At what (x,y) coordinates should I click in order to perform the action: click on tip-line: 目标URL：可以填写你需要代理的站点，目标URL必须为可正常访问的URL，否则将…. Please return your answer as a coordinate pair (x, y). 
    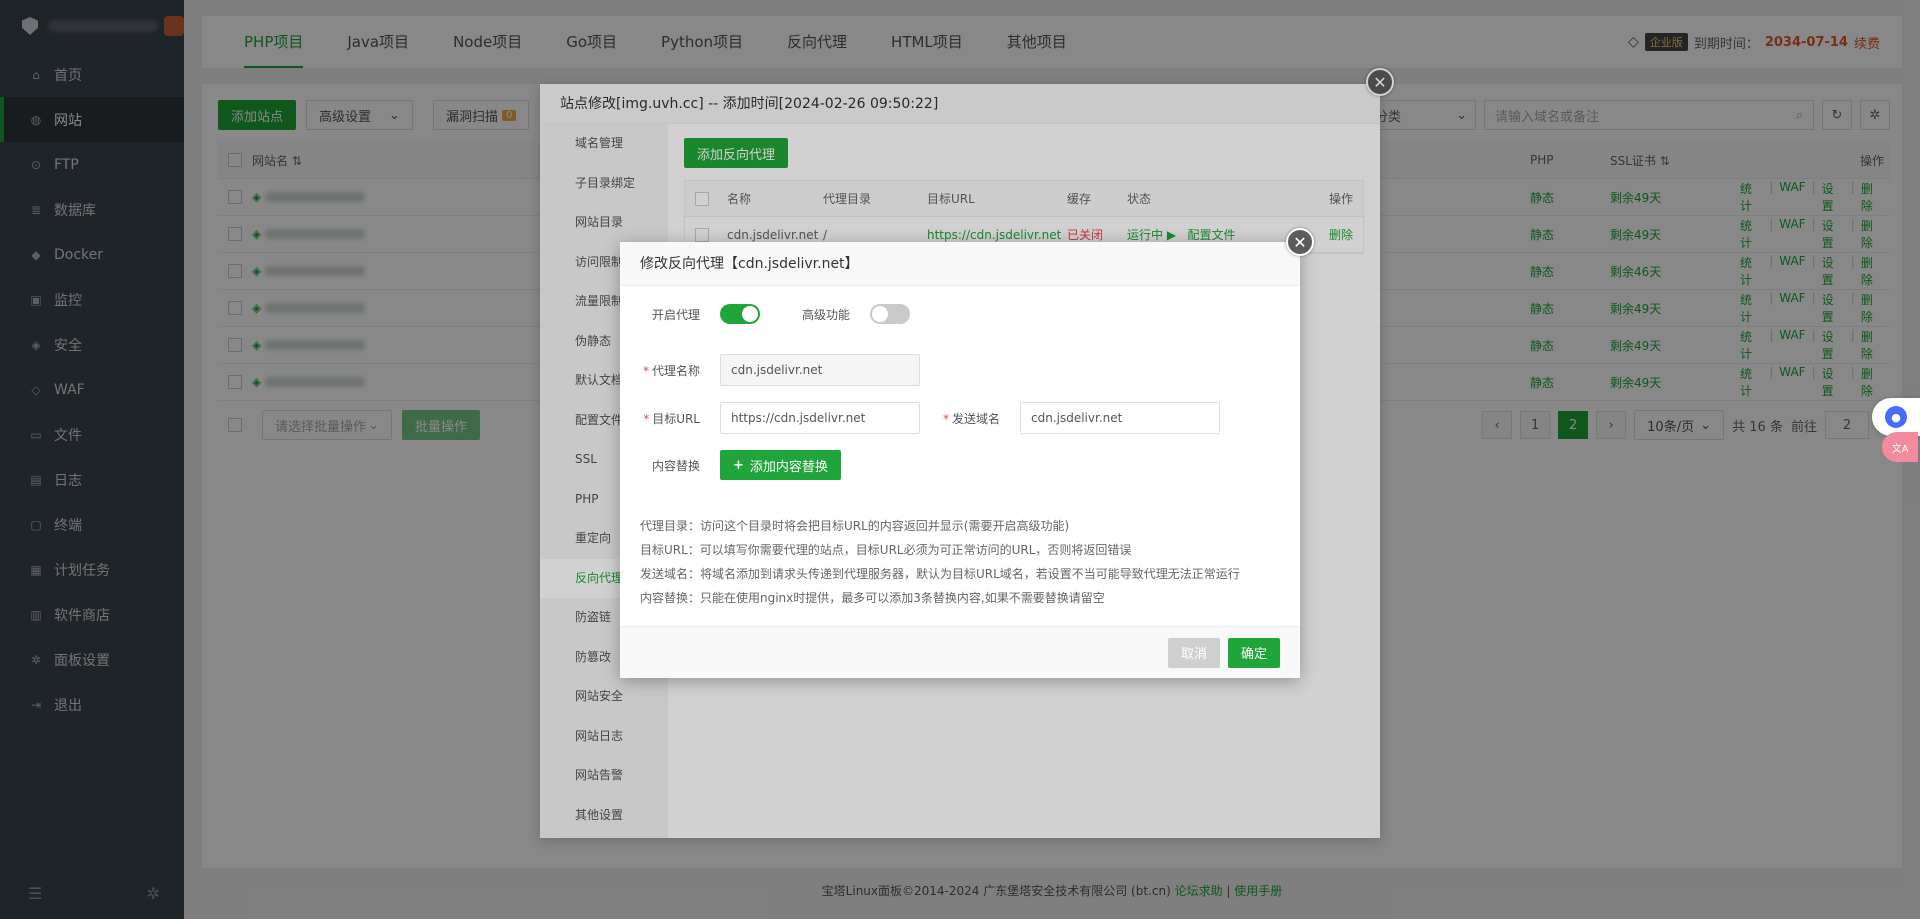
    Looking at the image, I should click on (886, 550).